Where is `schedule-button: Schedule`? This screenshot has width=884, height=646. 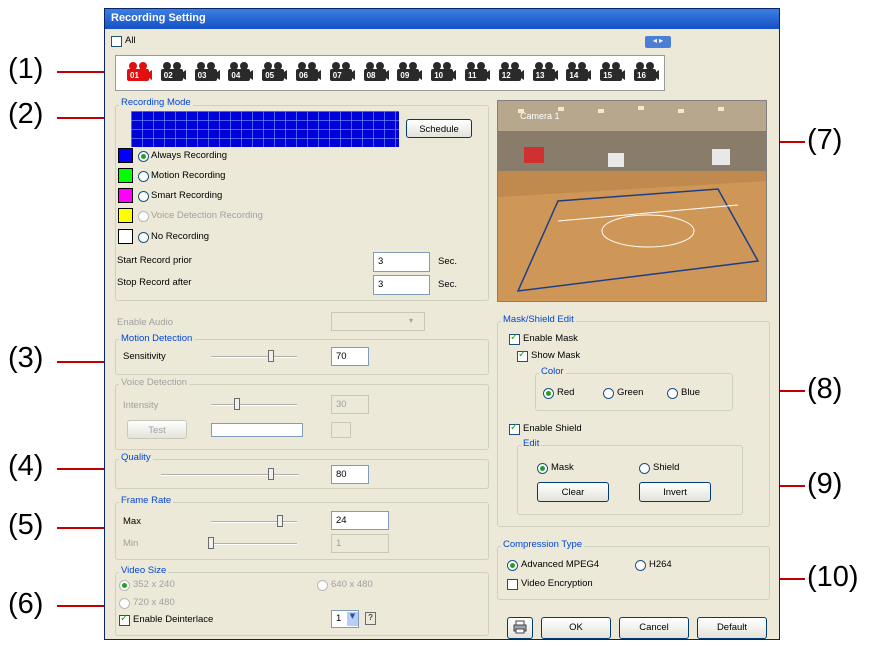
schedule-button: Schedule is located at coordinates (439, 128).